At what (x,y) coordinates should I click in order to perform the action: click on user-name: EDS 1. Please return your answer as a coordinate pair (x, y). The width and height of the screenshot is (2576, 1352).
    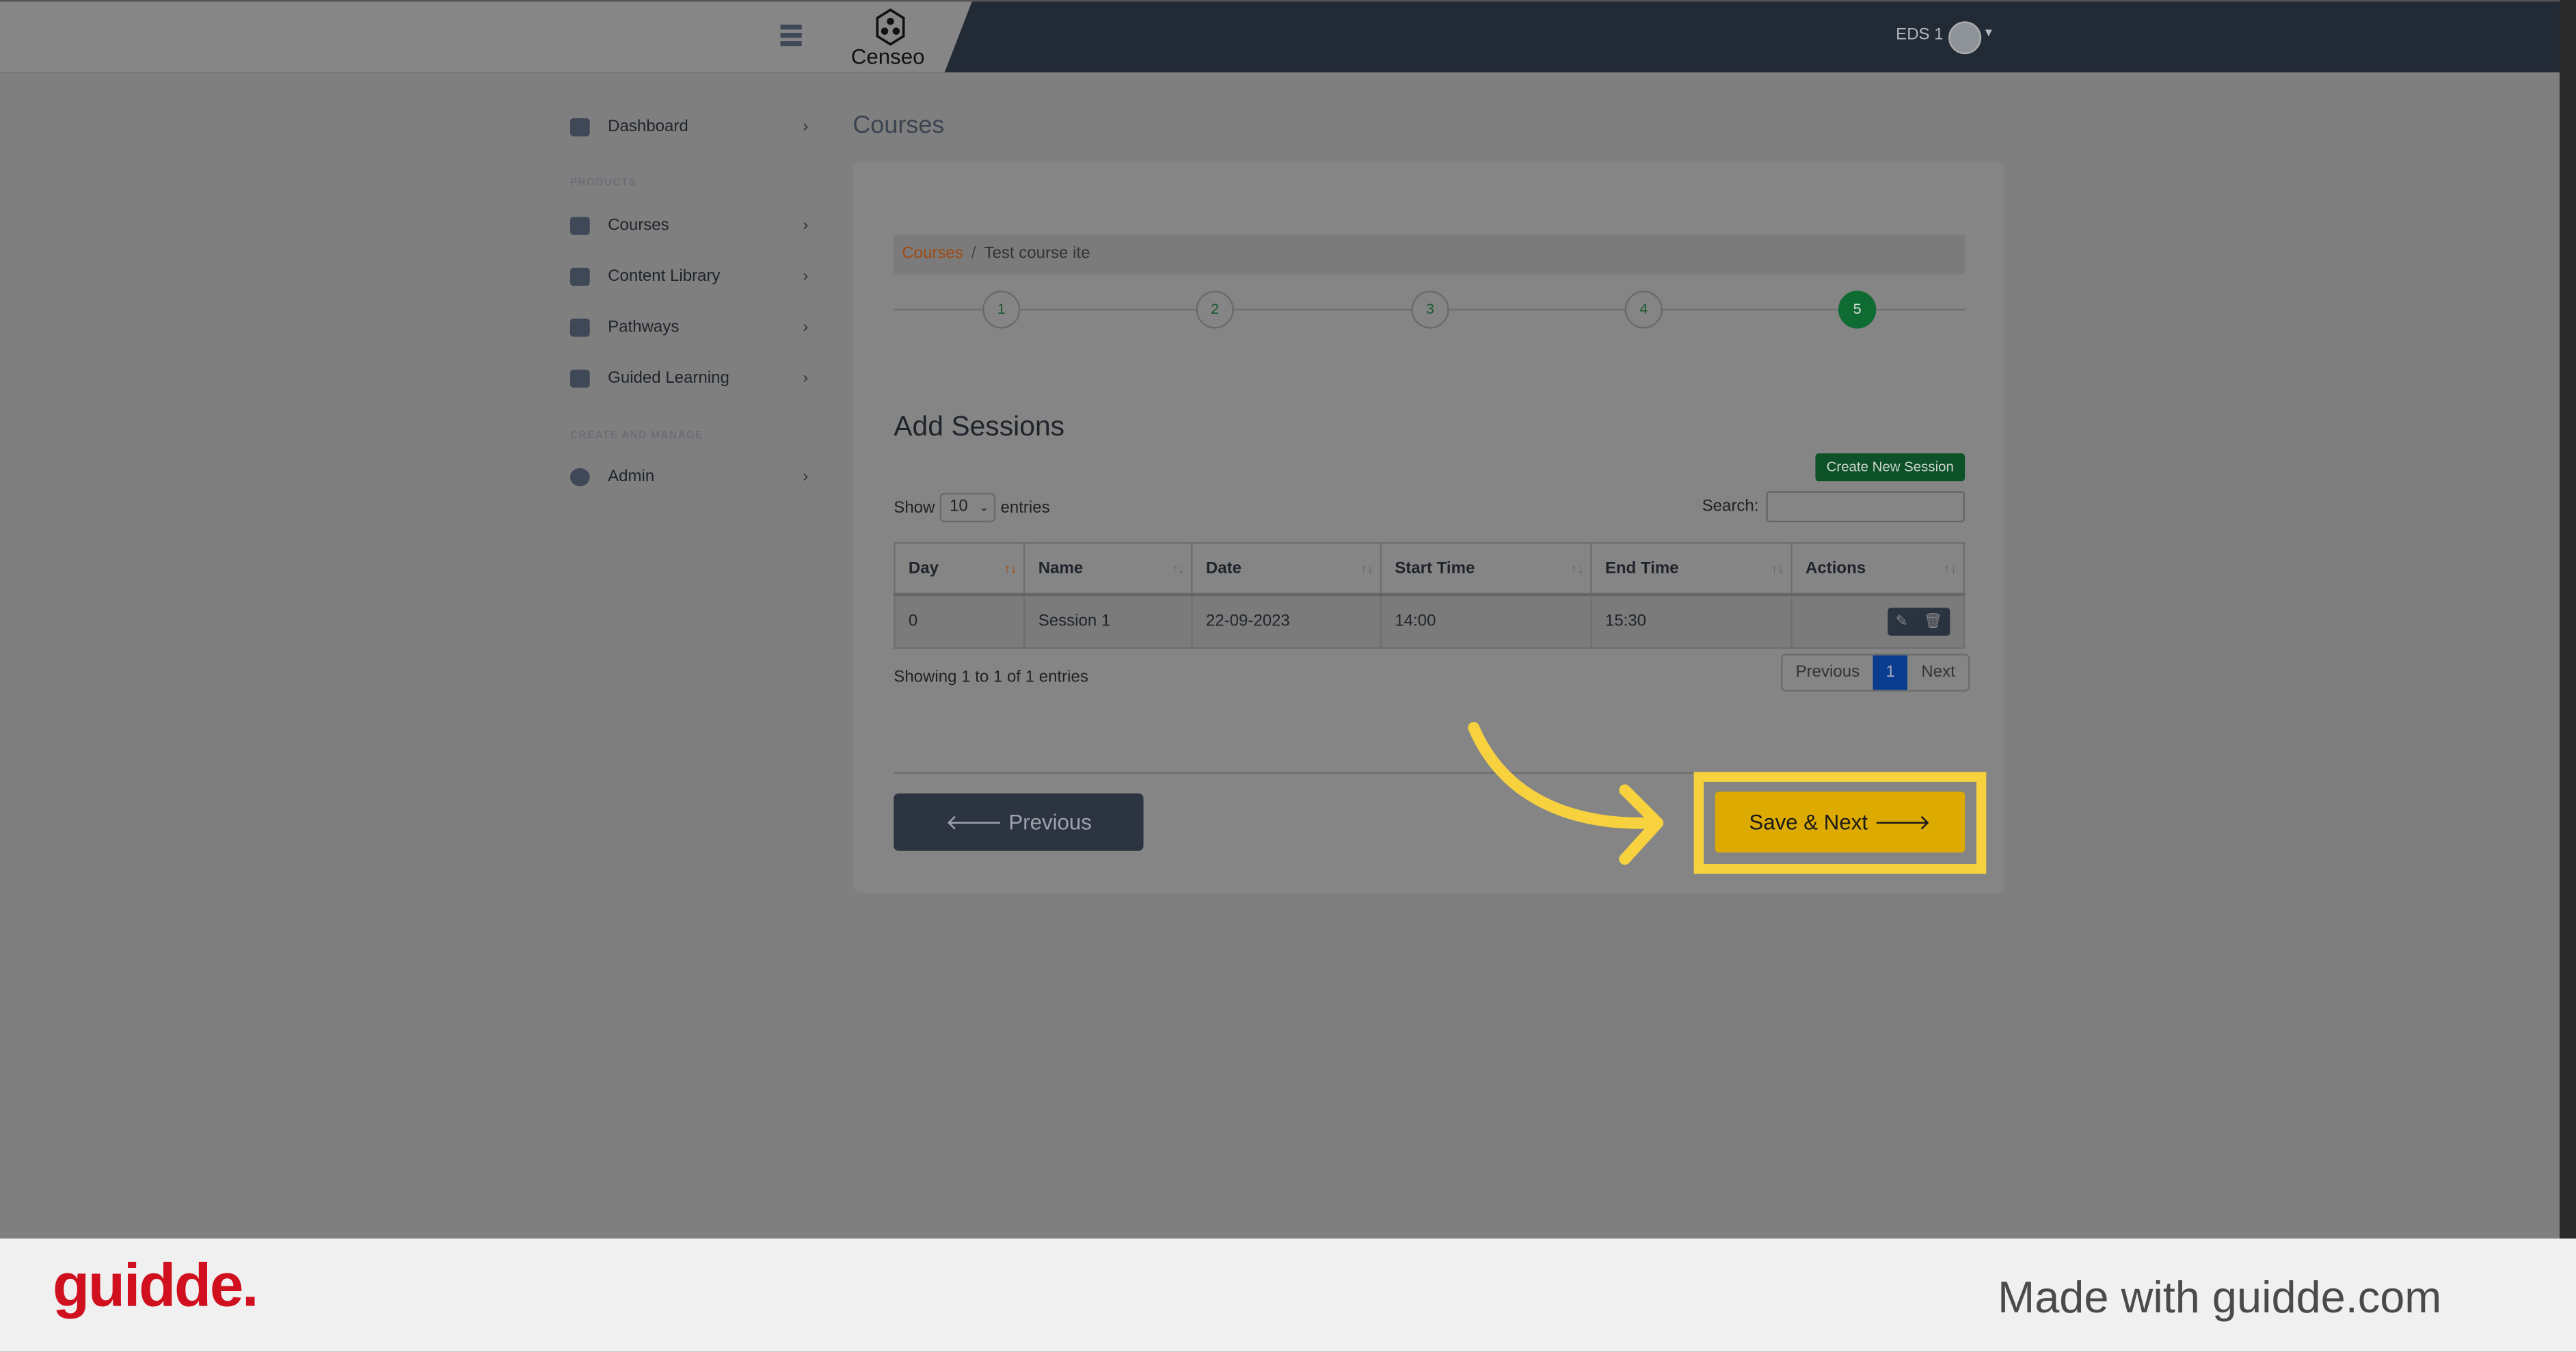
    Looking at the image, I should click on (1919, 35).